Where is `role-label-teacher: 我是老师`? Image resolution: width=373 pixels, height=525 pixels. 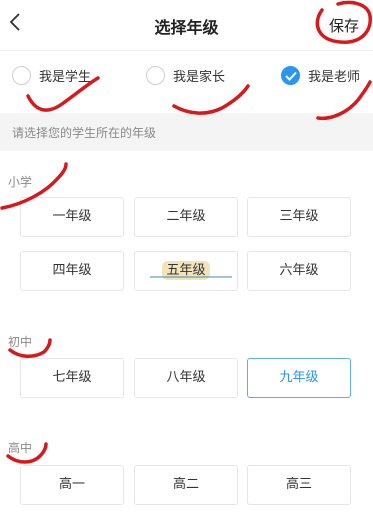 role-label-teacher: 我是老师 is located at coordinates (334, 77).